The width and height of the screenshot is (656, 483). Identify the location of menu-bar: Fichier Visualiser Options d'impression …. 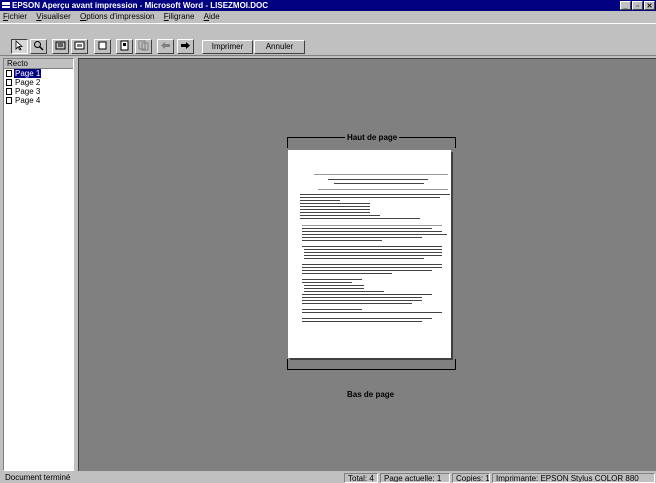
(328, 16).